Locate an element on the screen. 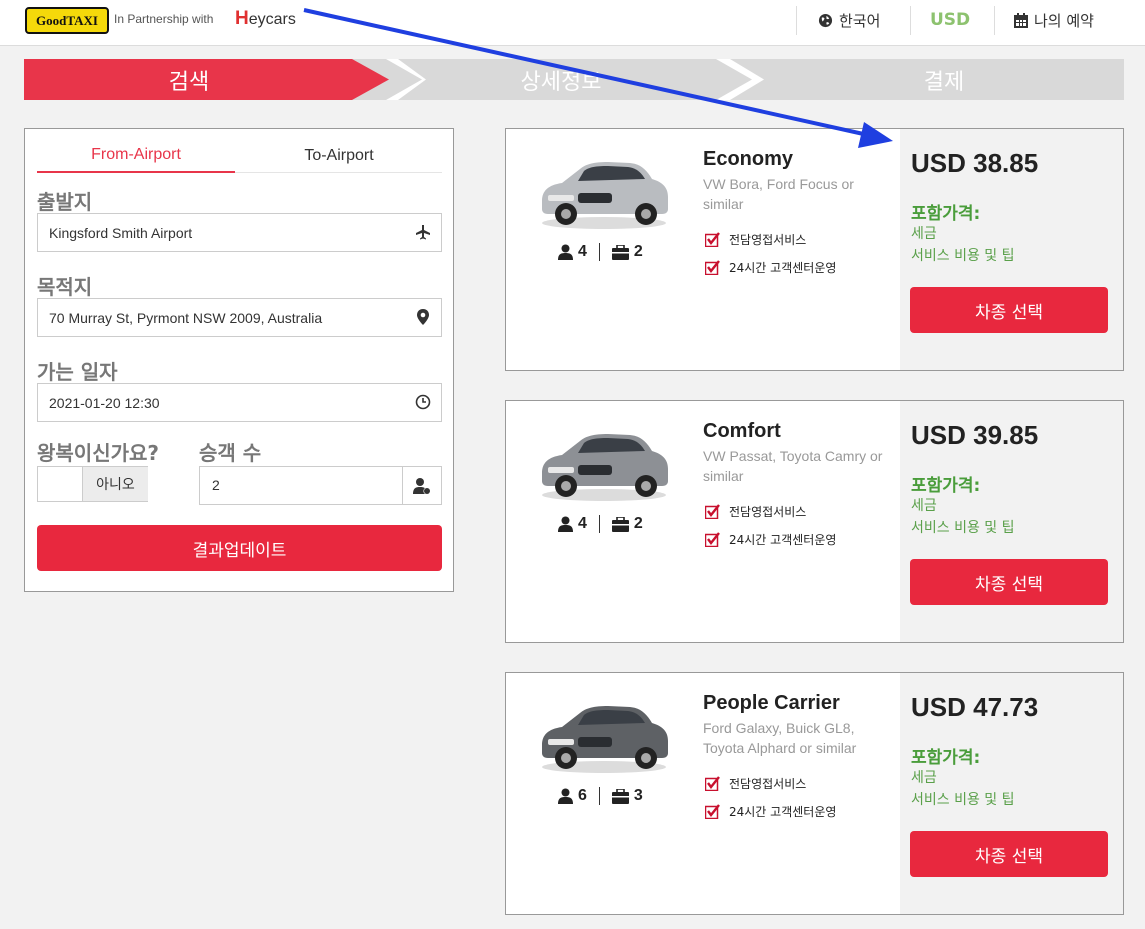  return-toggle: 아니오 is located at coordinates (92, 484).